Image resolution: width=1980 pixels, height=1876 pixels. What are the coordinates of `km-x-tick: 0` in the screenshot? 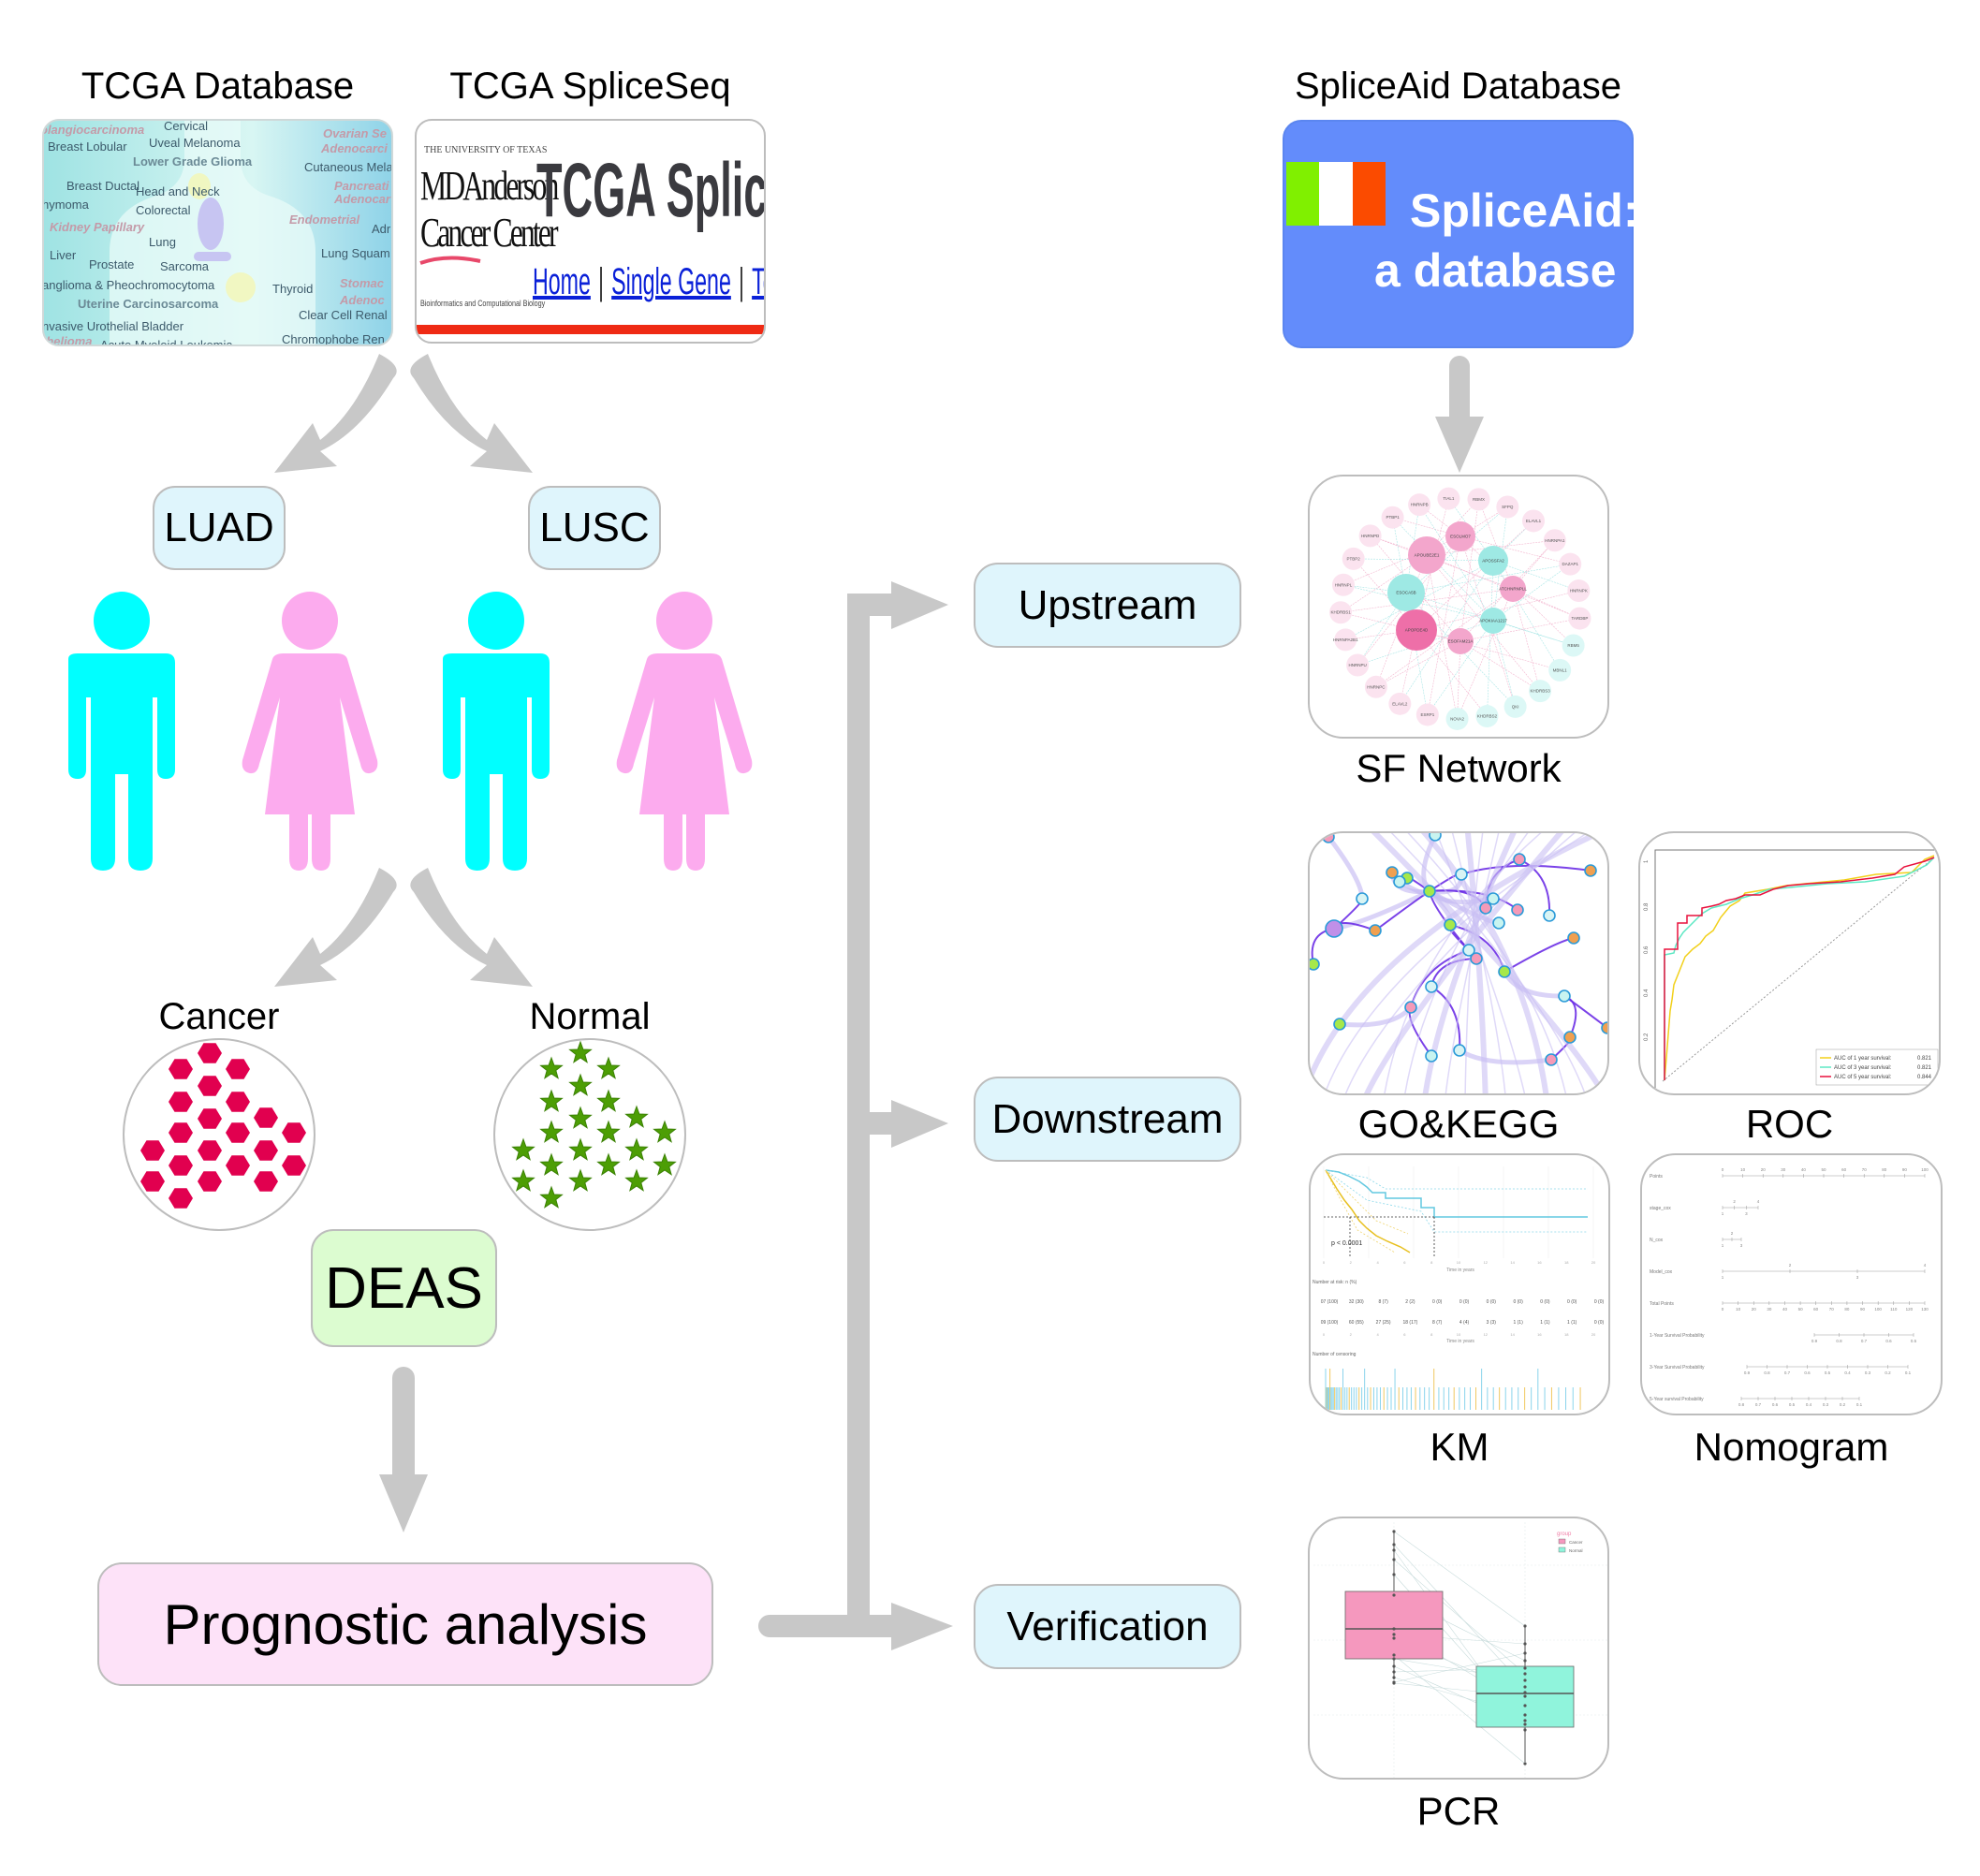 It's located at (1324, 1334).